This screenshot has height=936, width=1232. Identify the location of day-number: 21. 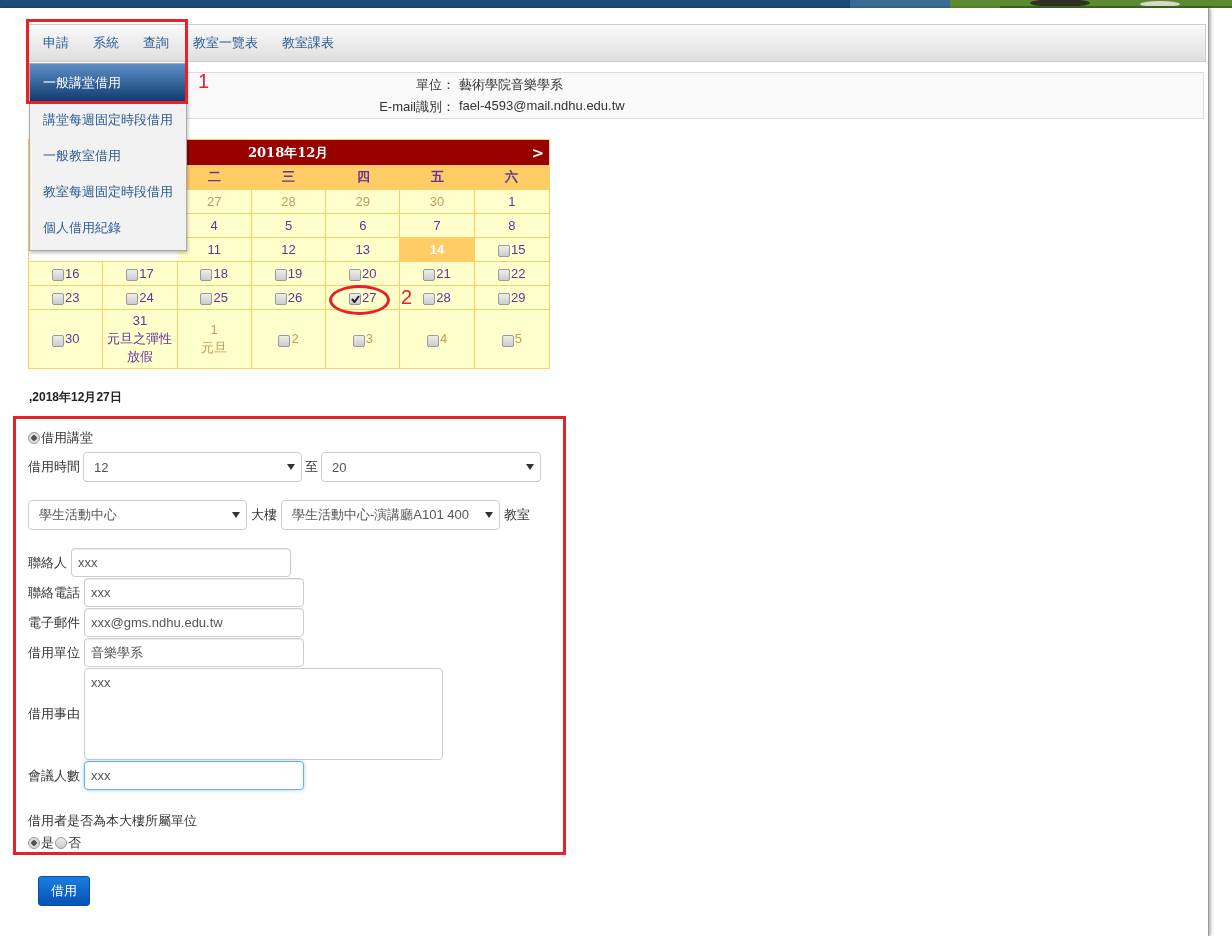
(443, 273).